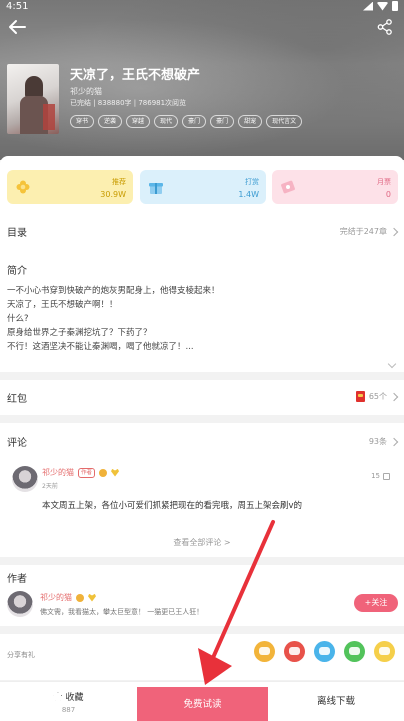  What do you see at coordinates (56, 597) in the screenshot?
I see `author-name: 祁少的猫` at bounding box center [56, 597].